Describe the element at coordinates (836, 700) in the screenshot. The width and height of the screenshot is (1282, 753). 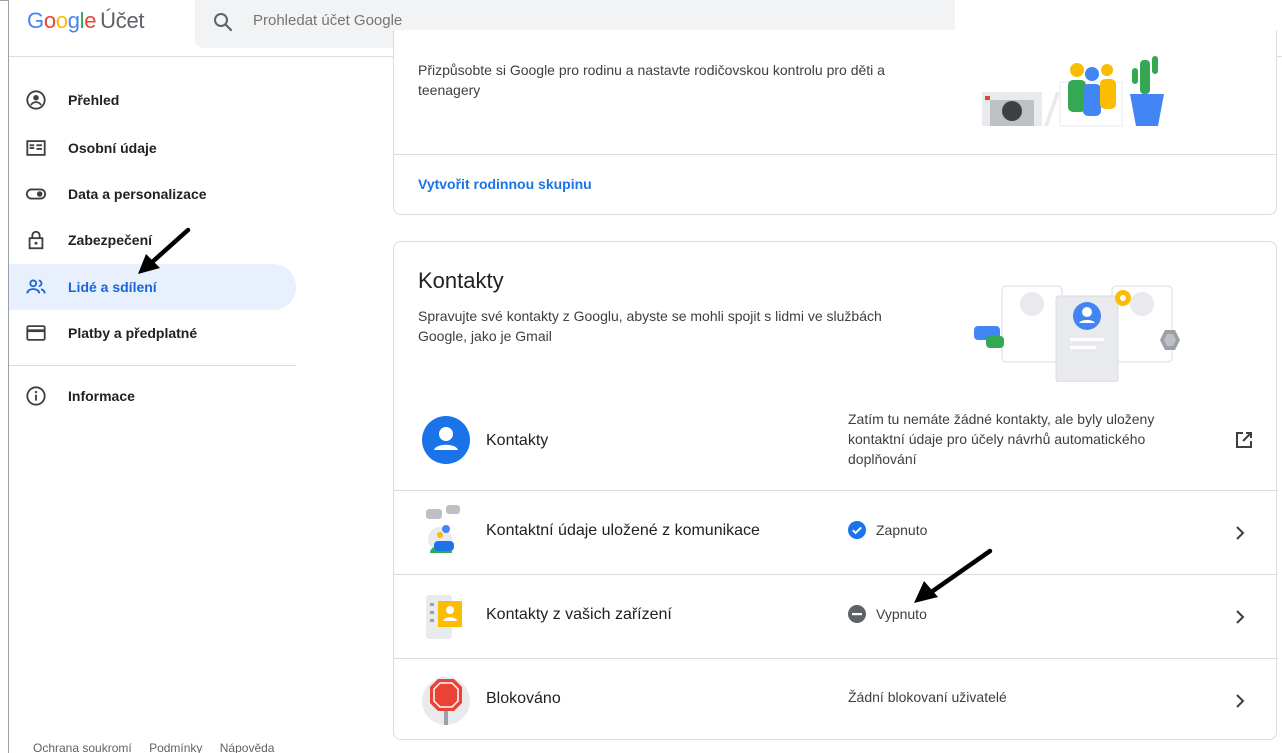
I see `blocked-row: Blokováno Žádní blokovaní uživatelé` at that location.